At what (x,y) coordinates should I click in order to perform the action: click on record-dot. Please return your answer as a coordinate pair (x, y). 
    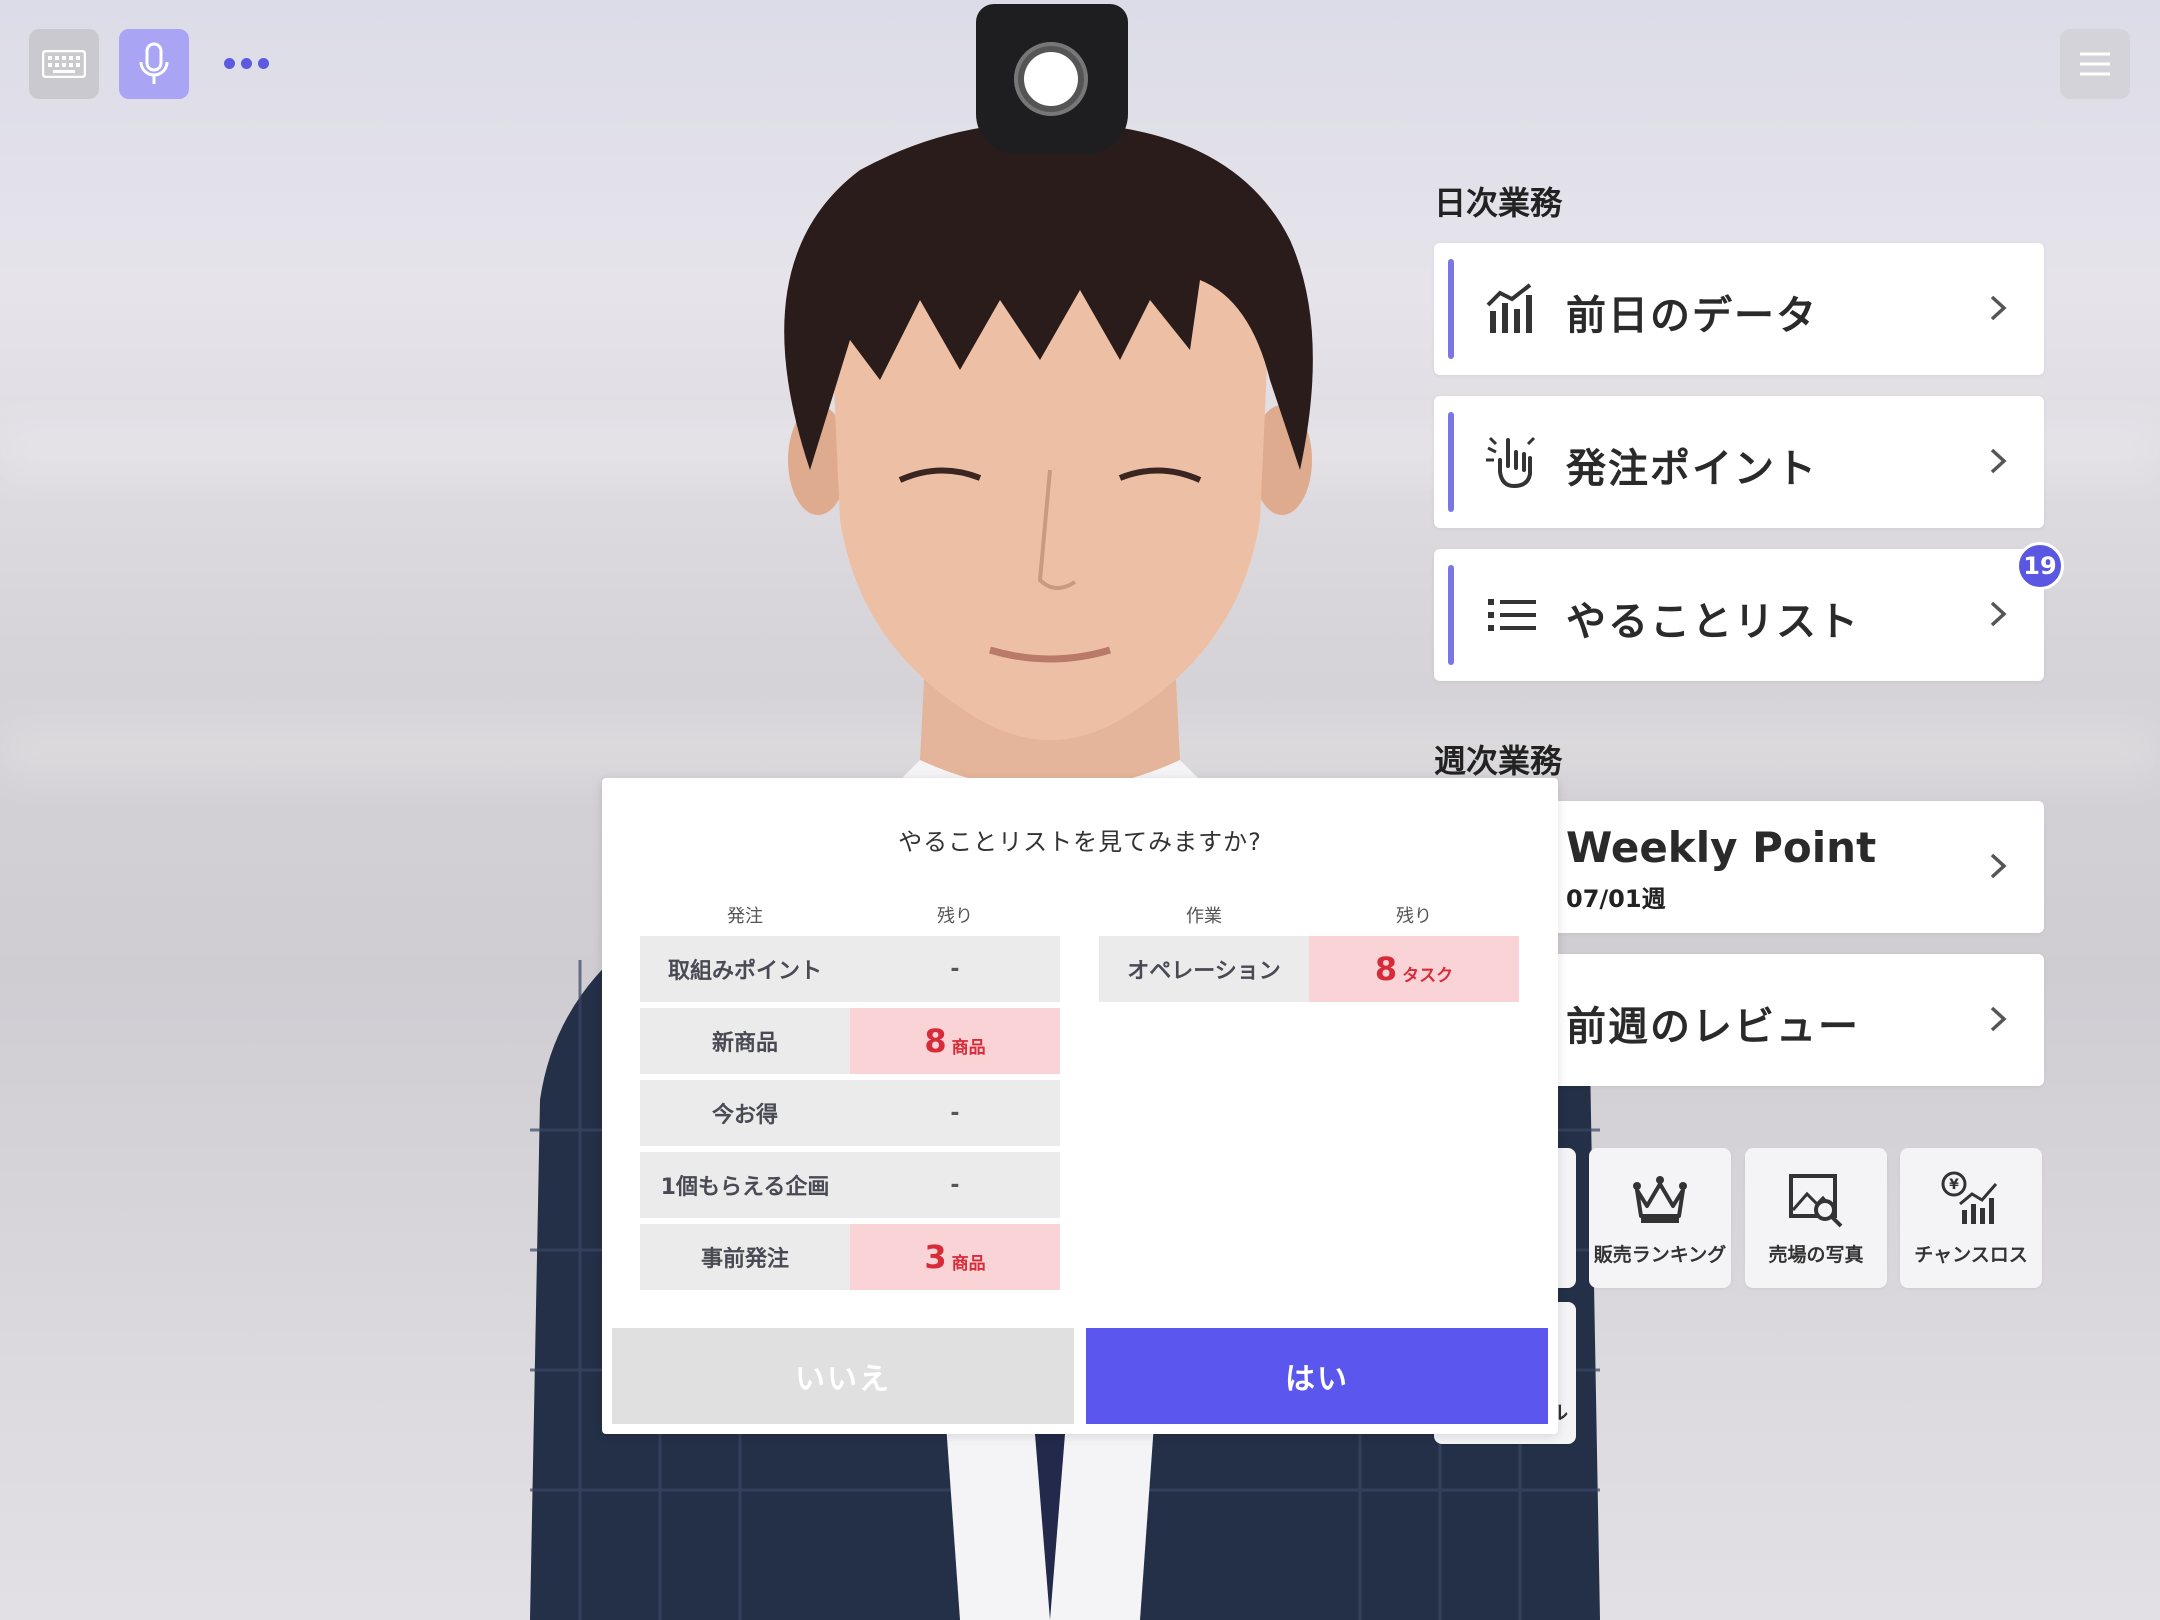
    Looking at the image, I should click on (1051, 79).